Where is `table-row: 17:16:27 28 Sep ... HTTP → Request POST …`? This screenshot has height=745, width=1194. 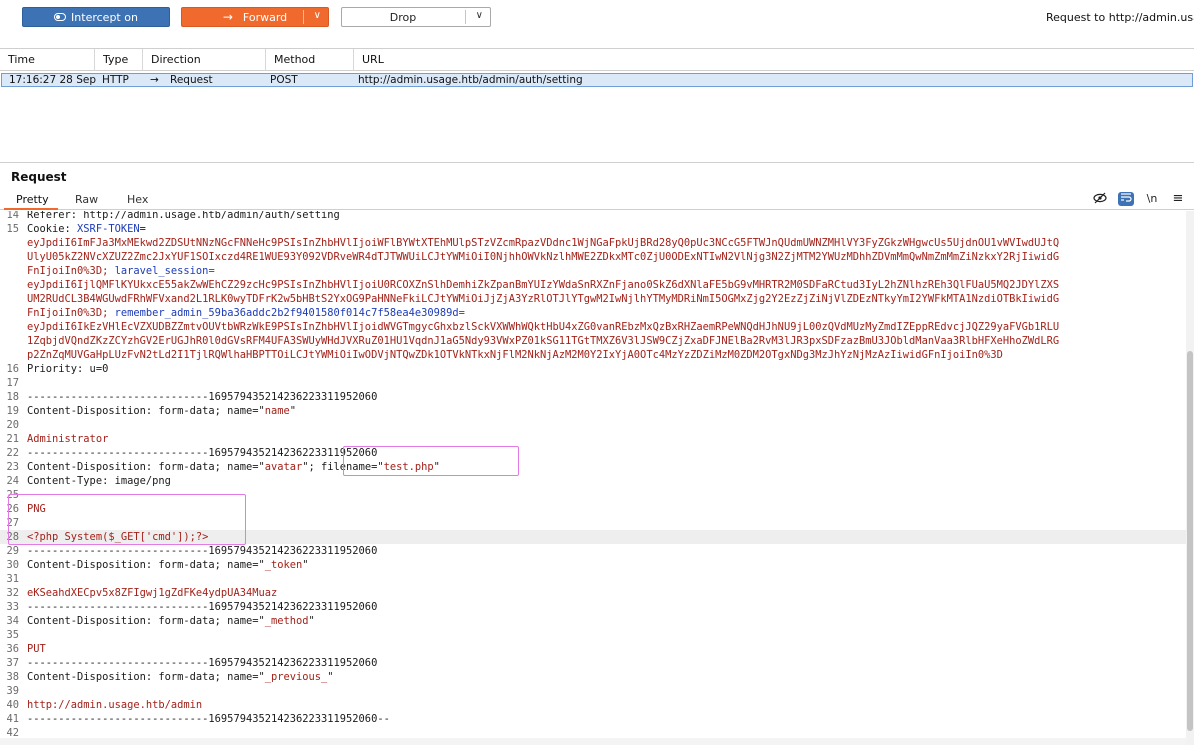
table-row: 17:16:27 28 Sep ... HTTP → Request POST … is located at coordinates (597, 80).